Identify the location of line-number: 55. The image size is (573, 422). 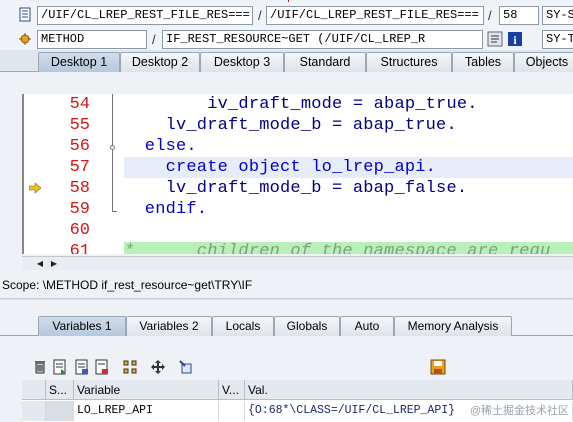
(79, 125).